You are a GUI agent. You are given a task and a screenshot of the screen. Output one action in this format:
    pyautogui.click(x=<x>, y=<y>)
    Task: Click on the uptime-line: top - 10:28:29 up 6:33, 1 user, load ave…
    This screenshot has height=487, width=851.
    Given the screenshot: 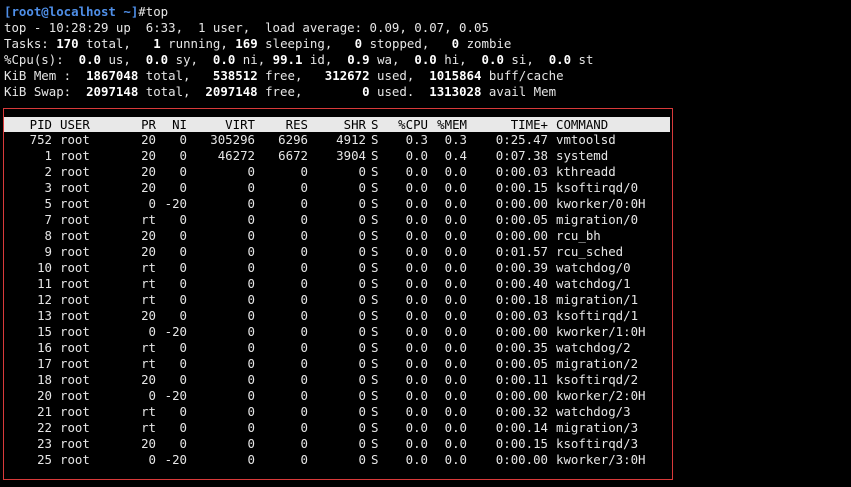 What is the action you would take?
    pyautogui.click(x=246, y=27)
    